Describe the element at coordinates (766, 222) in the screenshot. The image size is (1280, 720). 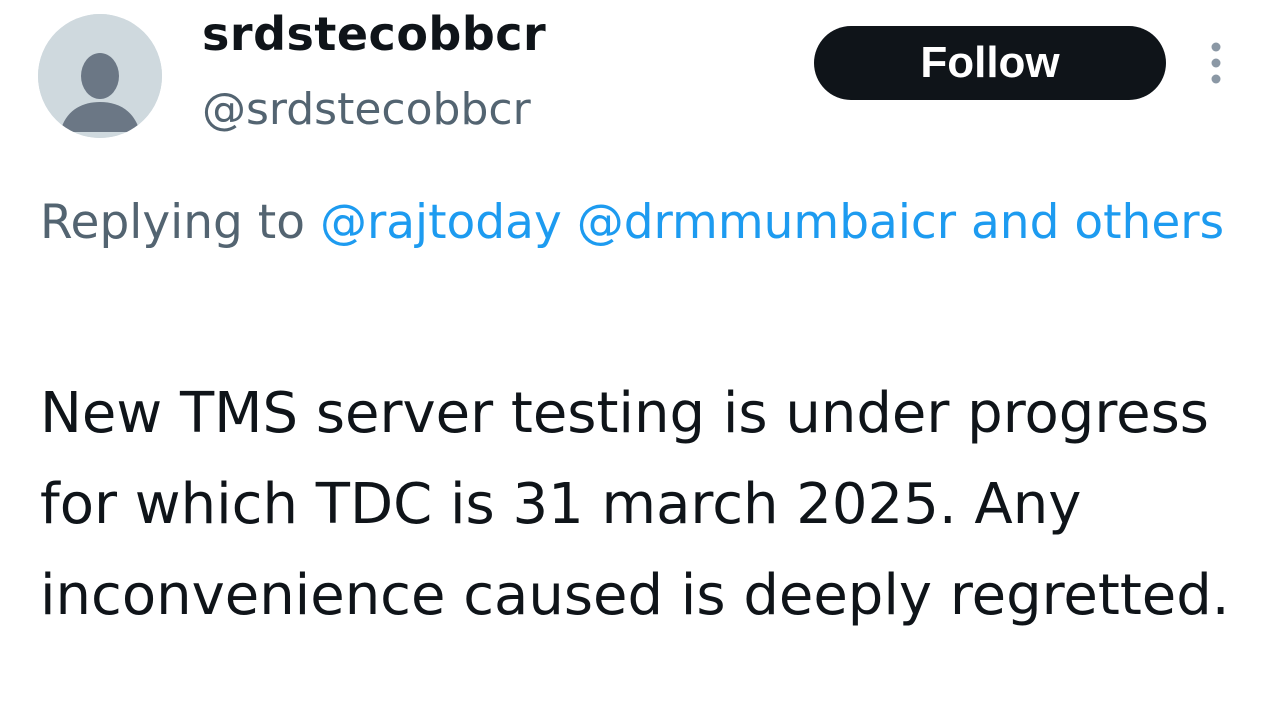
I see `mention-link: @drmmumbaicr` at that location.